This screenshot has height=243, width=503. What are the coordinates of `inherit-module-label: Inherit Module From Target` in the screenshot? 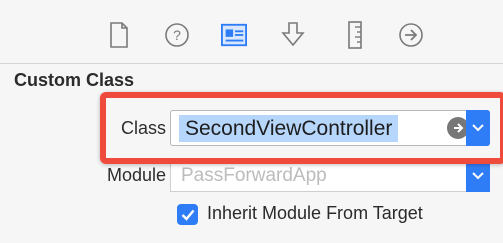 It's located at (315, 213).